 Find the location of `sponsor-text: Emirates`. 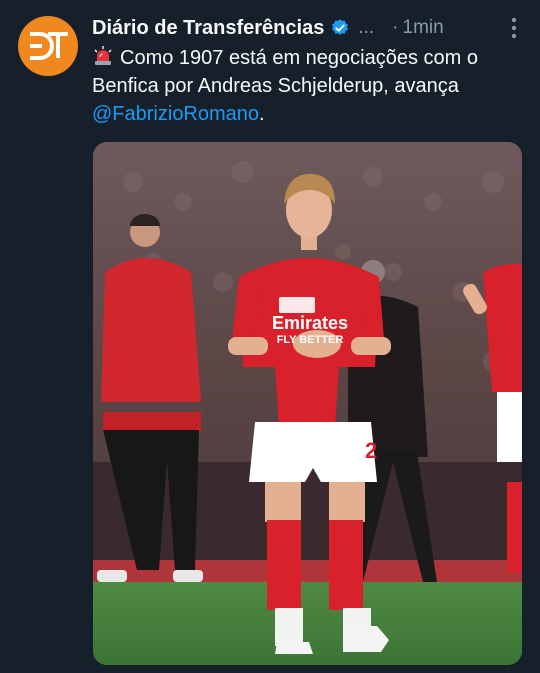

sponsor-text: Emirates is located at coordinates (310, 323).